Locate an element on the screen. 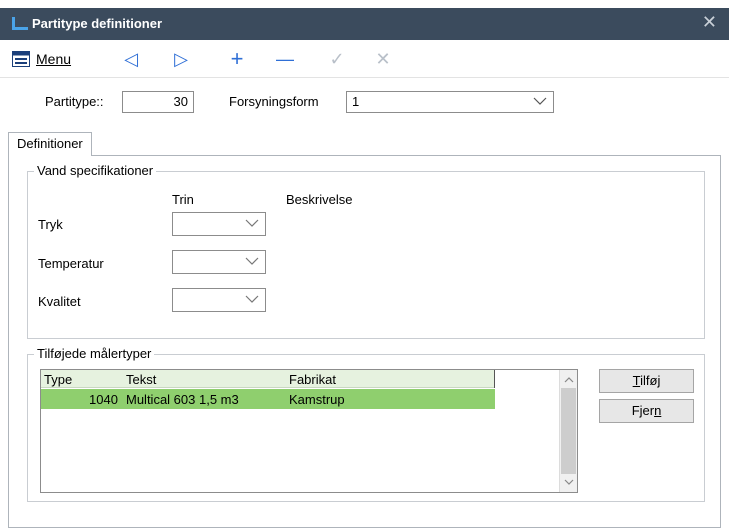  remove-button: — is located at coordinates (285, 59).